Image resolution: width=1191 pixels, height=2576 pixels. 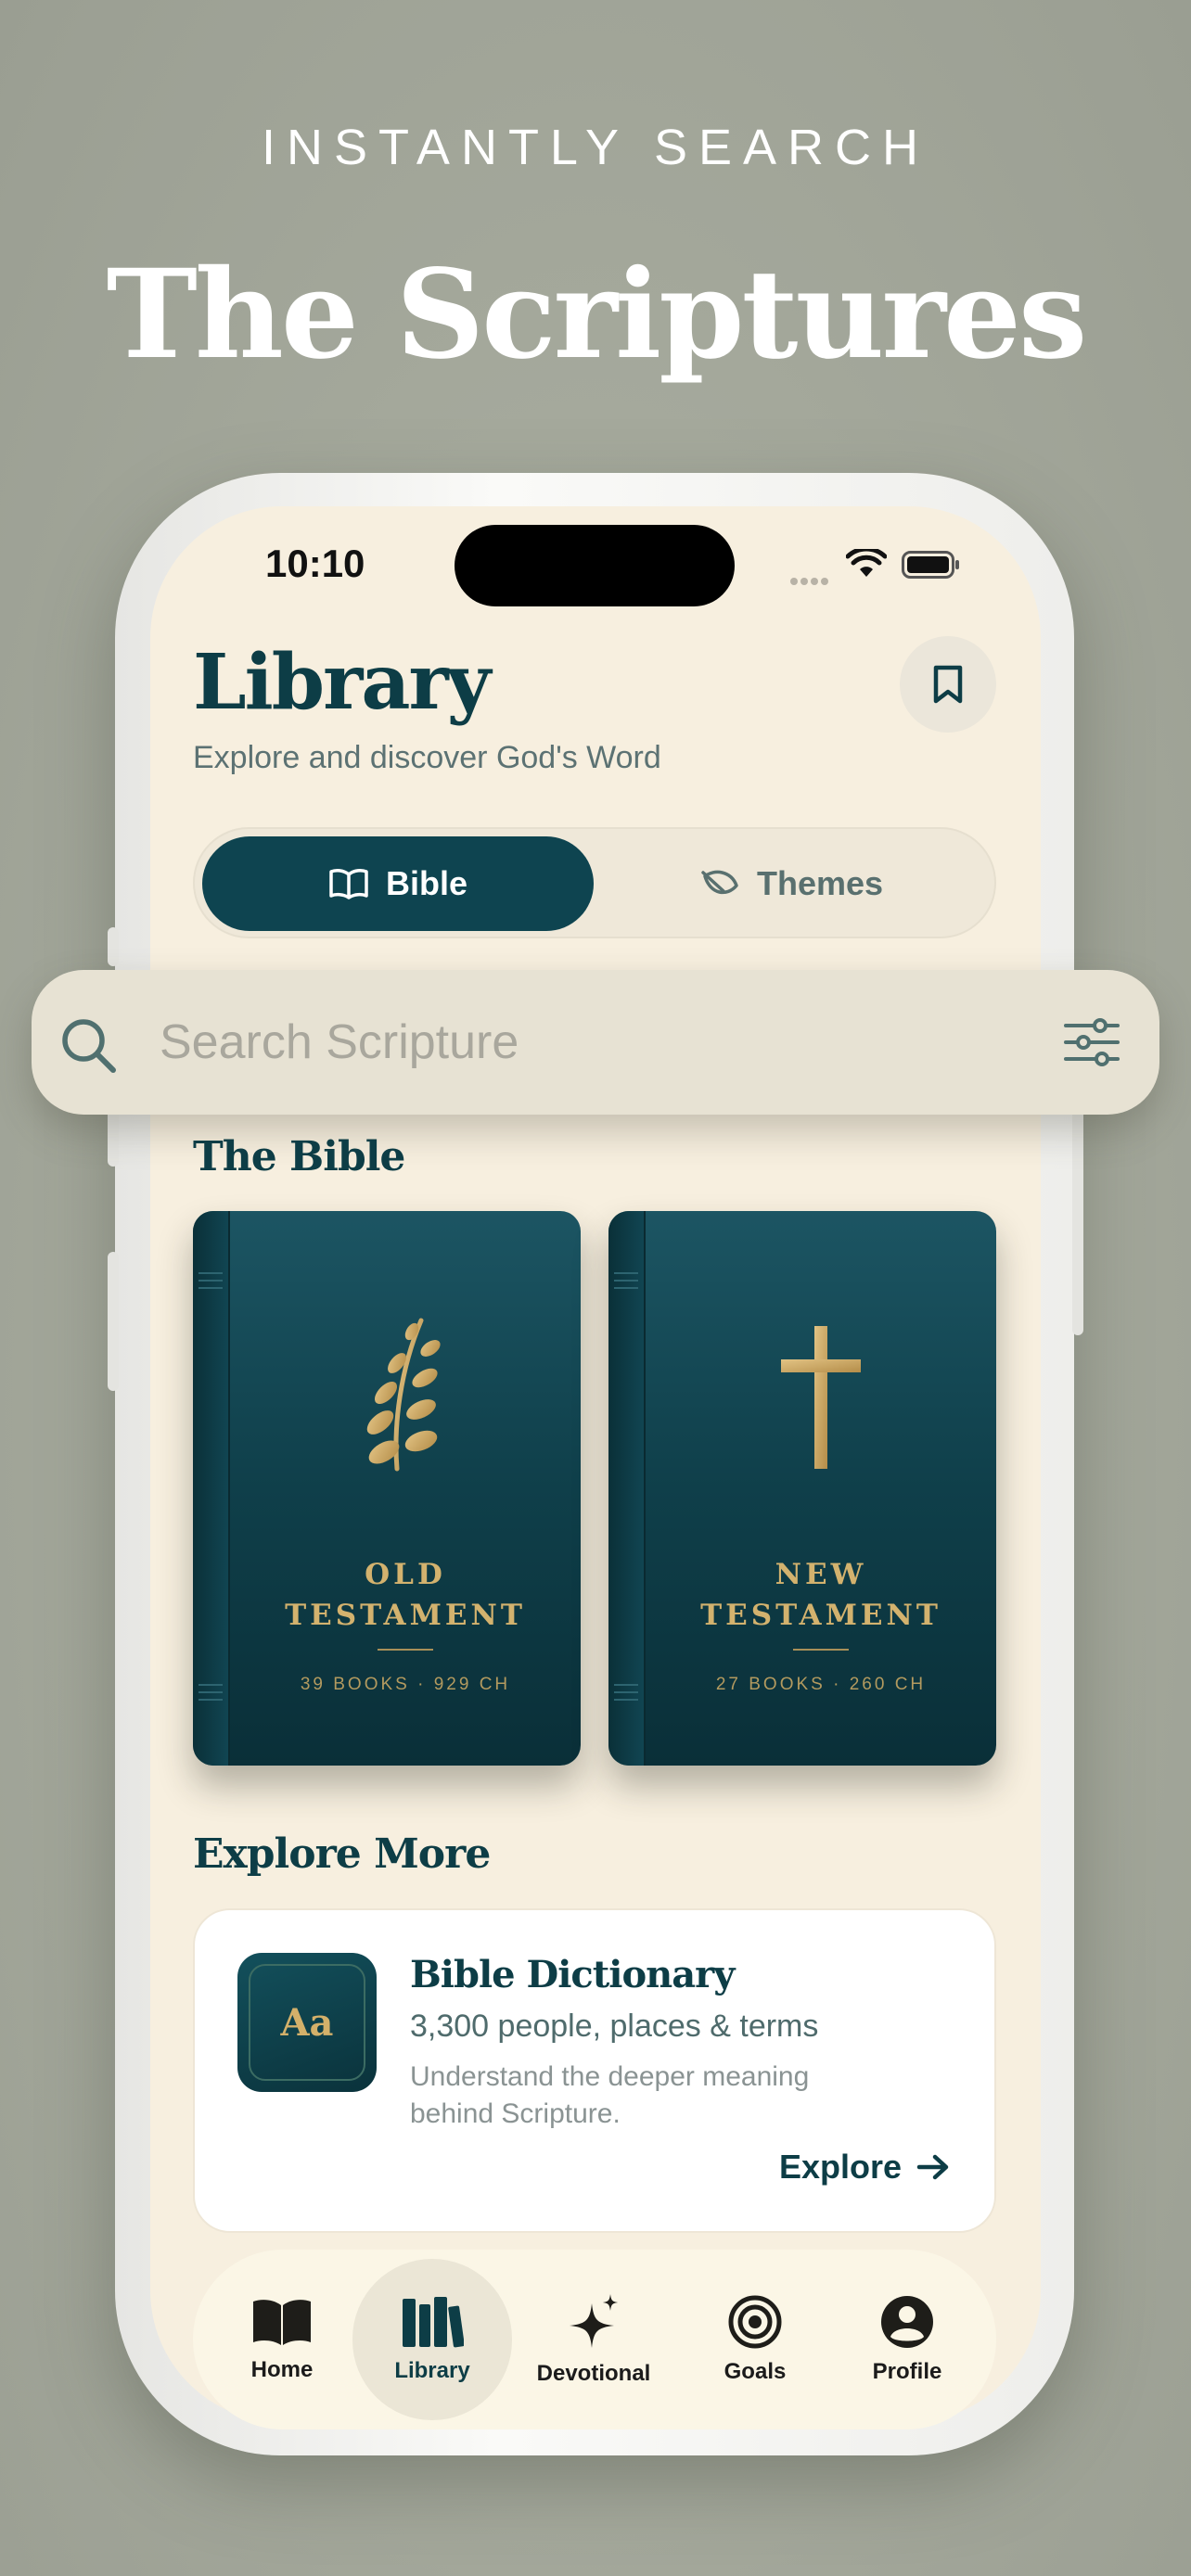 What do you see at coordinates (405, 1397) in the screenshot?
I see `olive-branch-icon` at bounding box center [405, 1397].